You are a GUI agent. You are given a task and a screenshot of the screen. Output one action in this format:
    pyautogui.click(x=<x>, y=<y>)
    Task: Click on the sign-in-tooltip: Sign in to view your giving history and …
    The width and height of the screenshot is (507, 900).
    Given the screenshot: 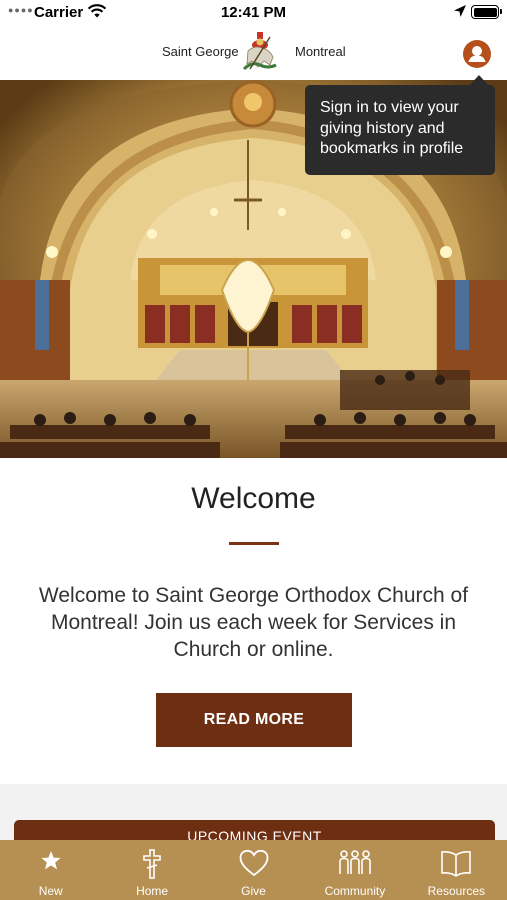 What is the action you would take?
    pyautogui.click(x=400, y=130)
    